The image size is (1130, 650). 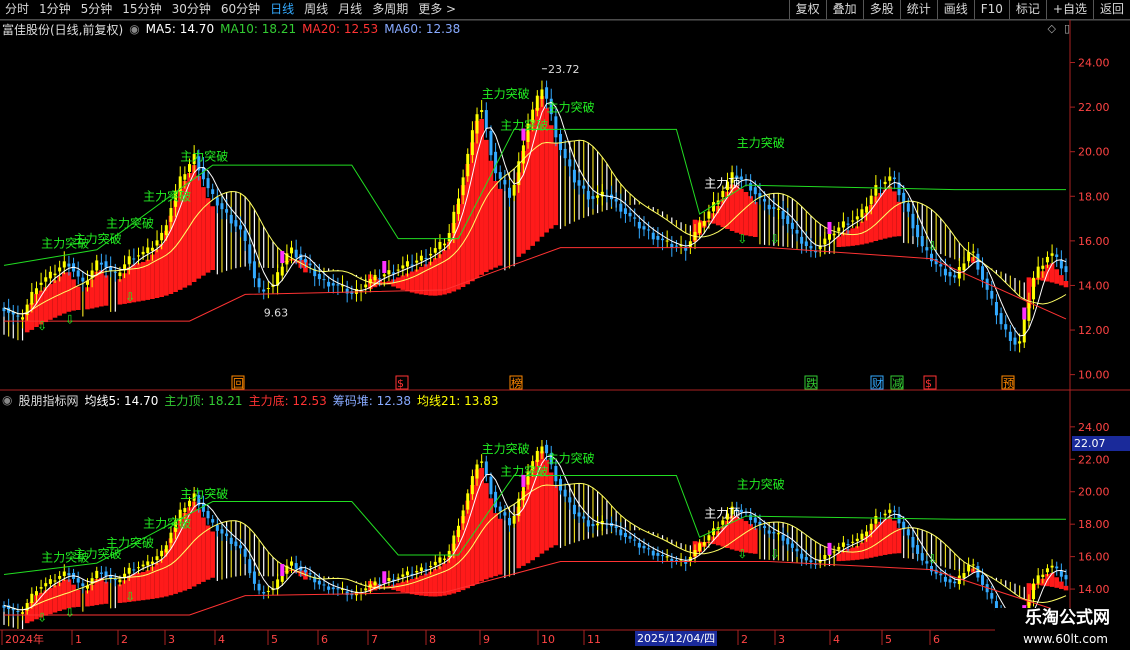 What do you see at coordinates (1067, 28) in the screenshot?
I see `panel-box-icon: ▯` at bounding box center [1067, 28].